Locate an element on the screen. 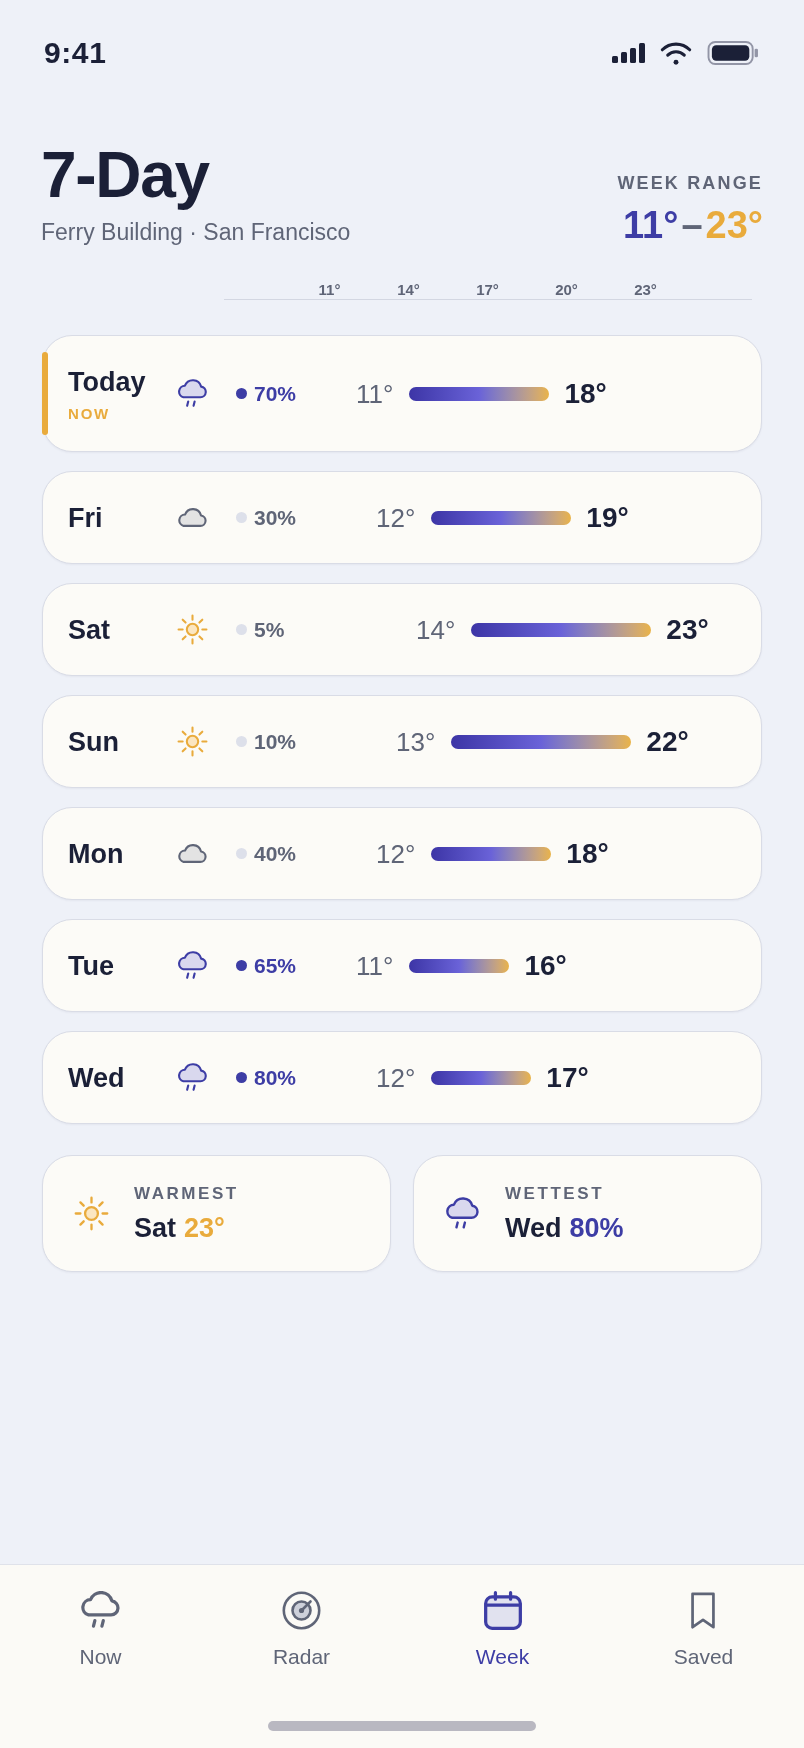 This screenshot has width=804, height=1748. precip-chance: 70% is located at coordinates (275, 393).